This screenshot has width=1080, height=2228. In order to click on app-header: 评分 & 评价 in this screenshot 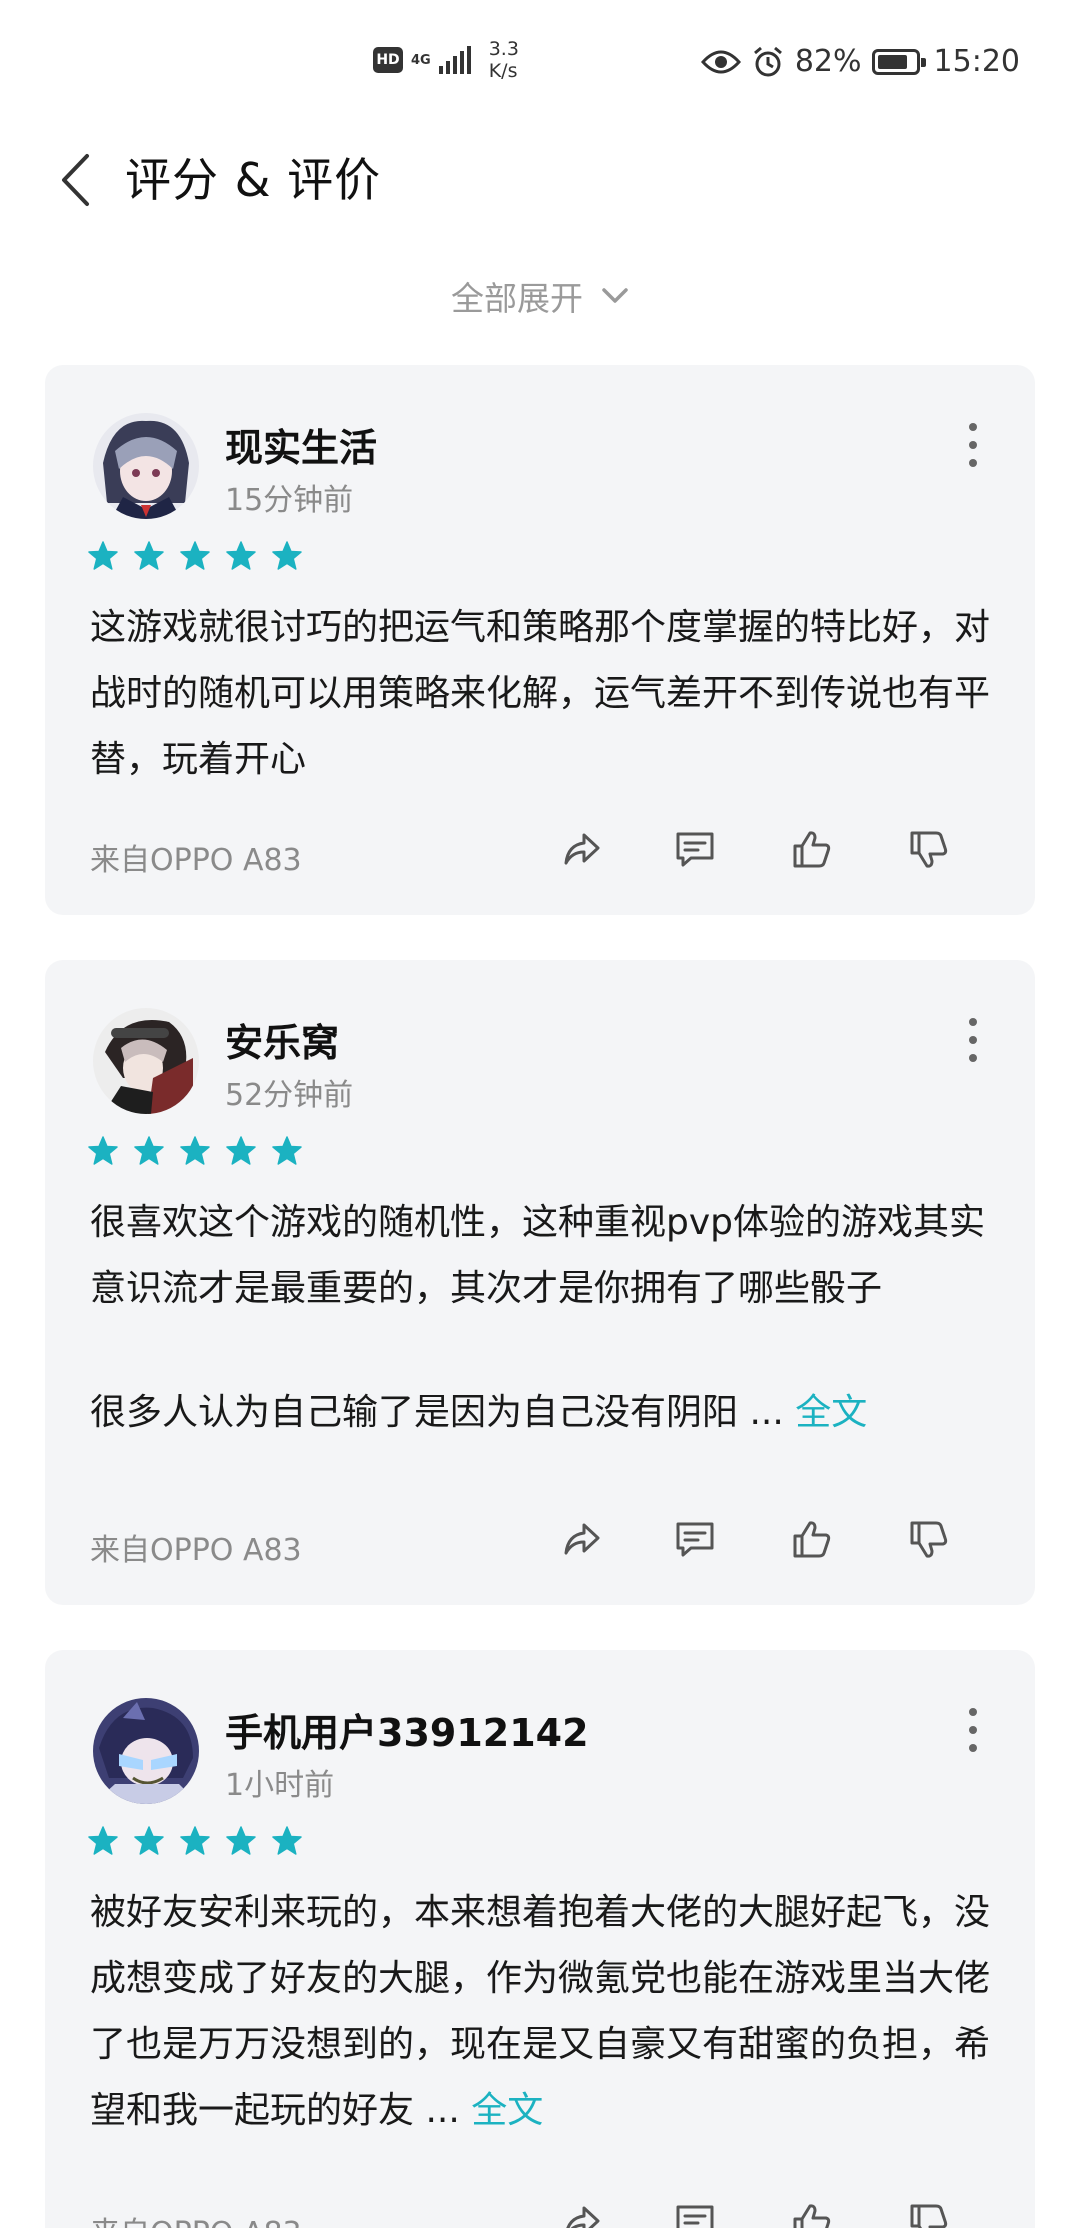, I will do `click(540, 180)`.